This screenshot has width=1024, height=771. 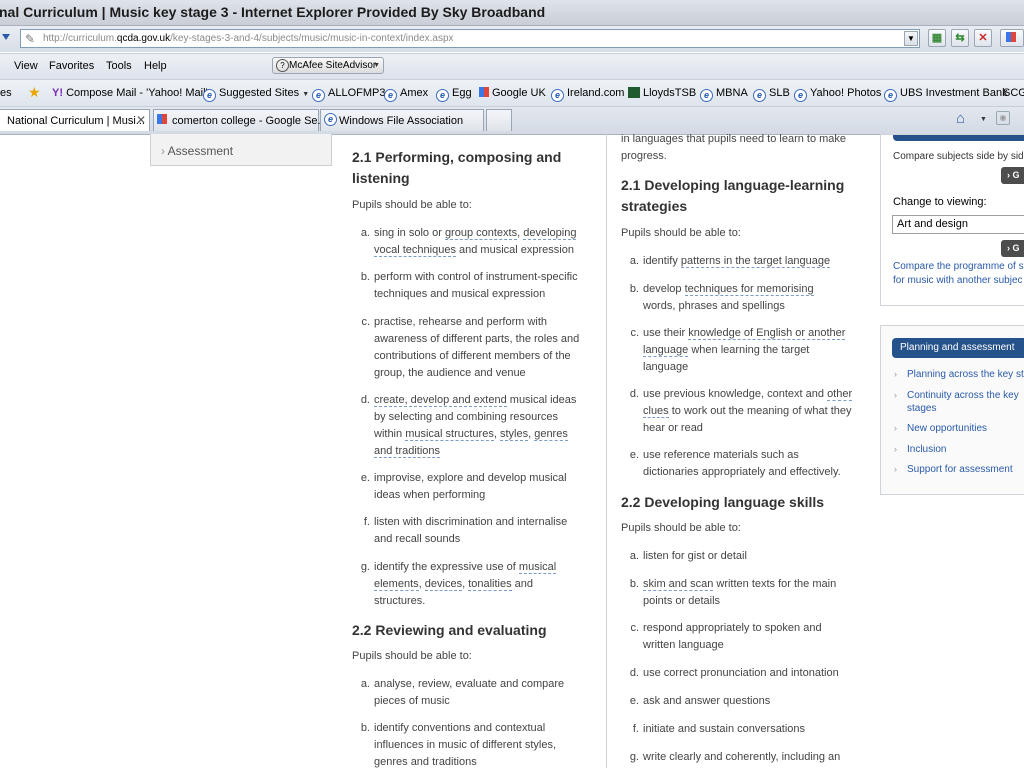 I want to click on fav-amex: e Amex, so click(x=406, y=94).